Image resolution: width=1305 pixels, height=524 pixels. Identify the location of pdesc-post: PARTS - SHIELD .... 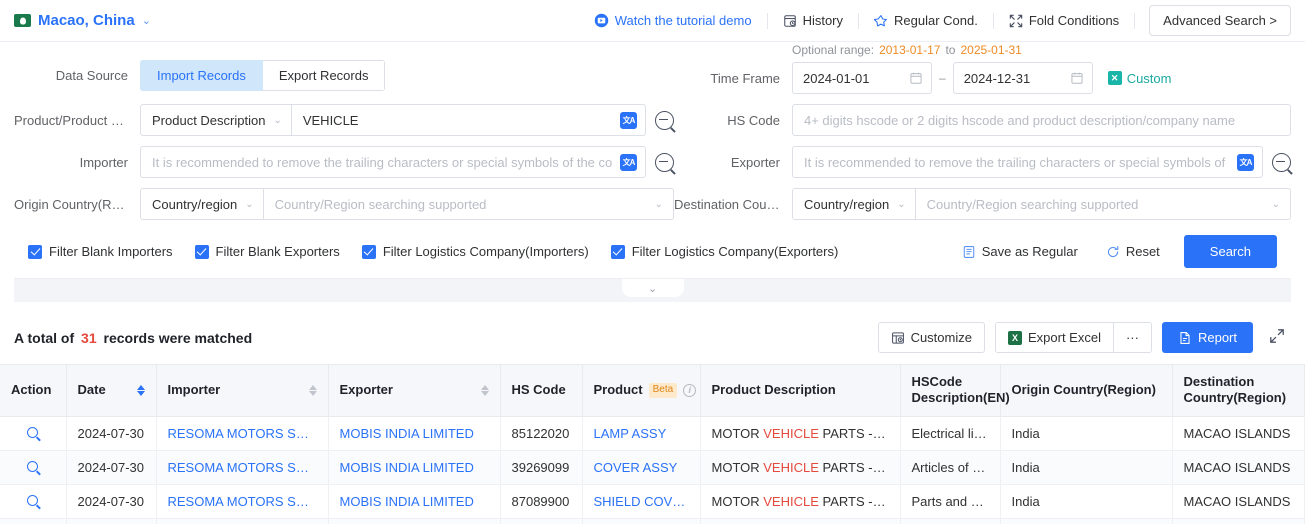
(860, 501).